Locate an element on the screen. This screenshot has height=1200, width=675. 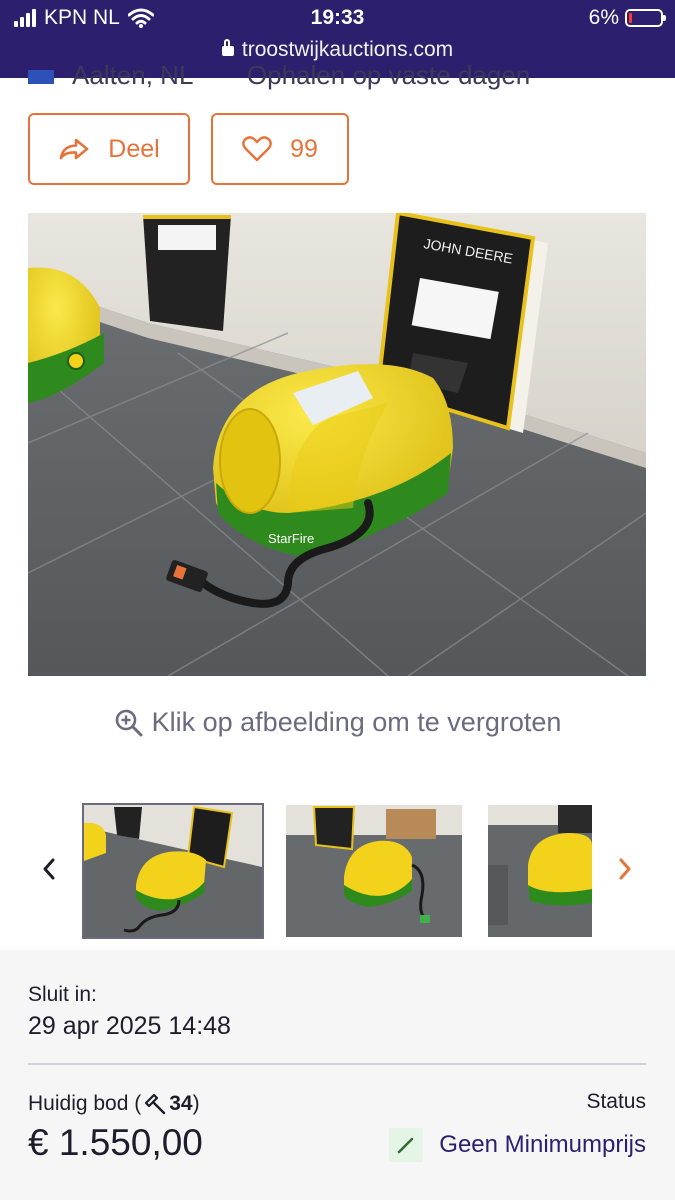
status-label: Status is located at coordinates (616, 1101).